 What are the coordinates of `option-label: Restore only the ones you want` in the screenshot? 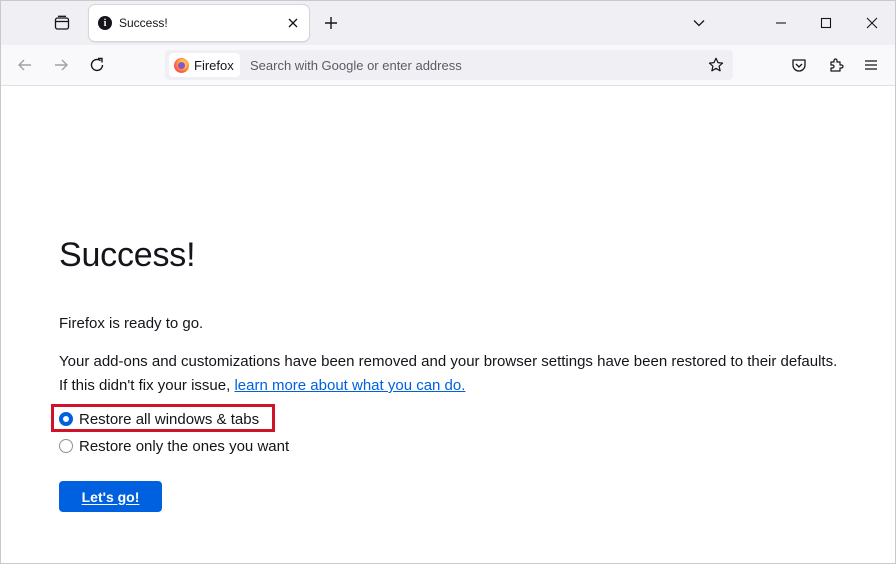 It's located at (184, 446).